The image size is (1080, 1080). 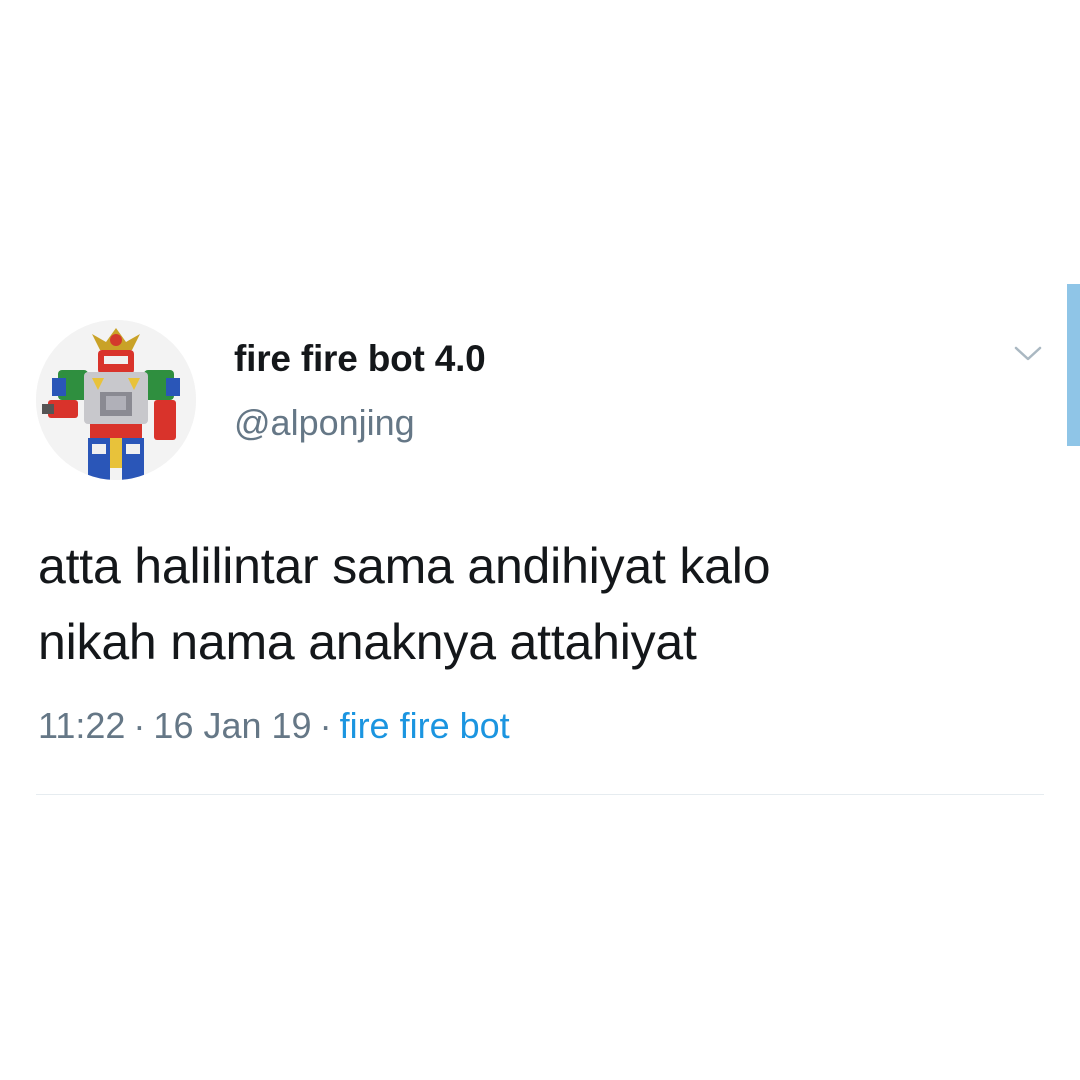 What do you see at coordinates (404, 566) in the screenshot?
I see `tweet-text-line-1: atta halilintar sama andihiyat kalo` at bounding box center [404, 566].